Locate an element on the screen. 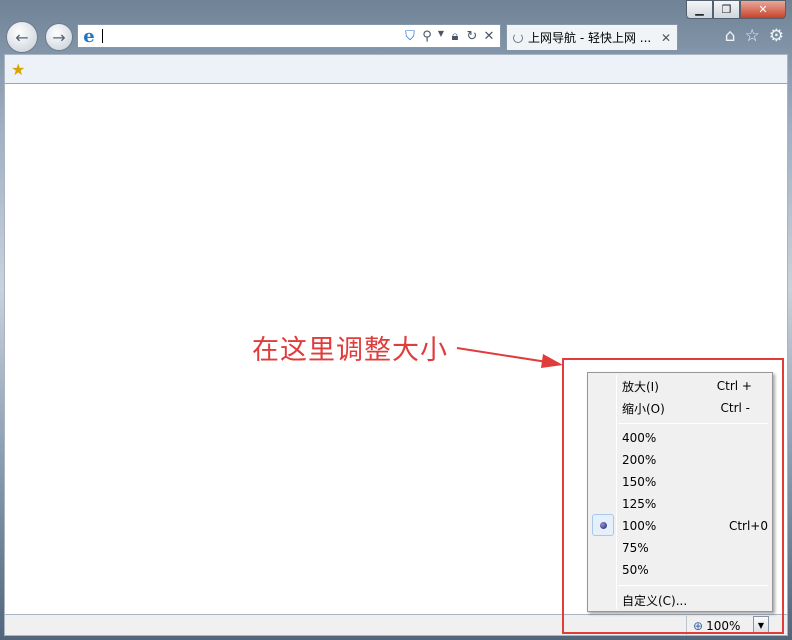 This screenshot has width=792, height=640. command-icons: ⌂ ☆ ⚙ is located at coordinates (754, 36).